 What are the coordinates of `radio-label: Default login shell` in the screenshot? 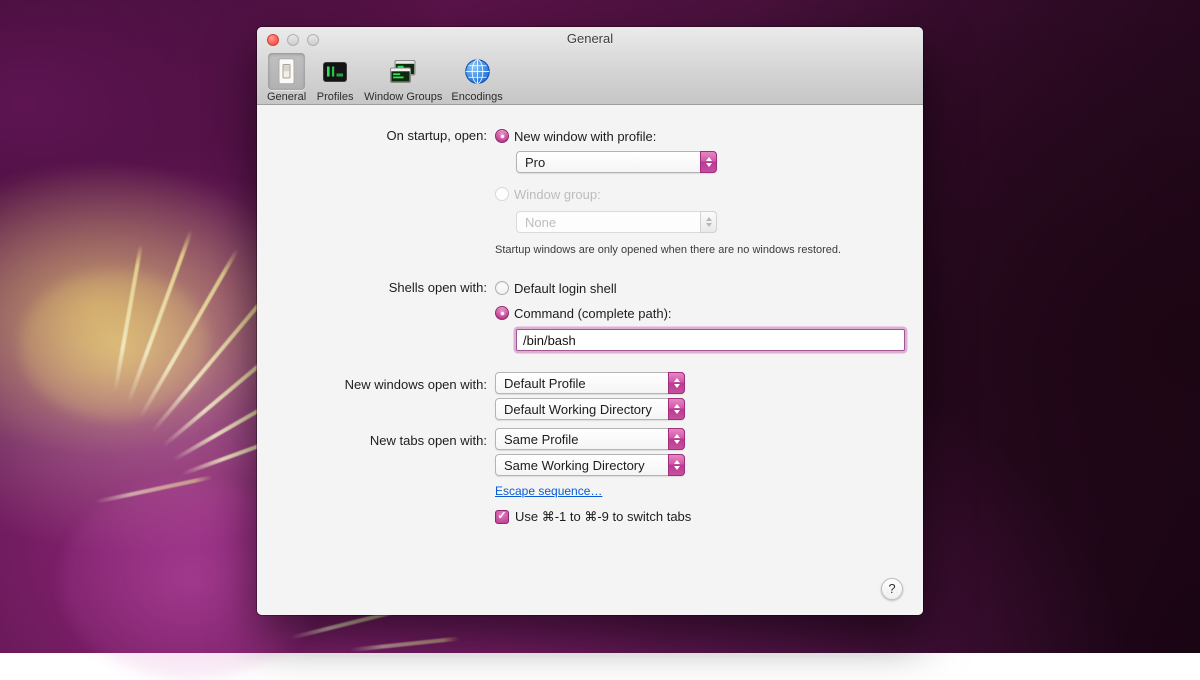 It's located at (565, 288).